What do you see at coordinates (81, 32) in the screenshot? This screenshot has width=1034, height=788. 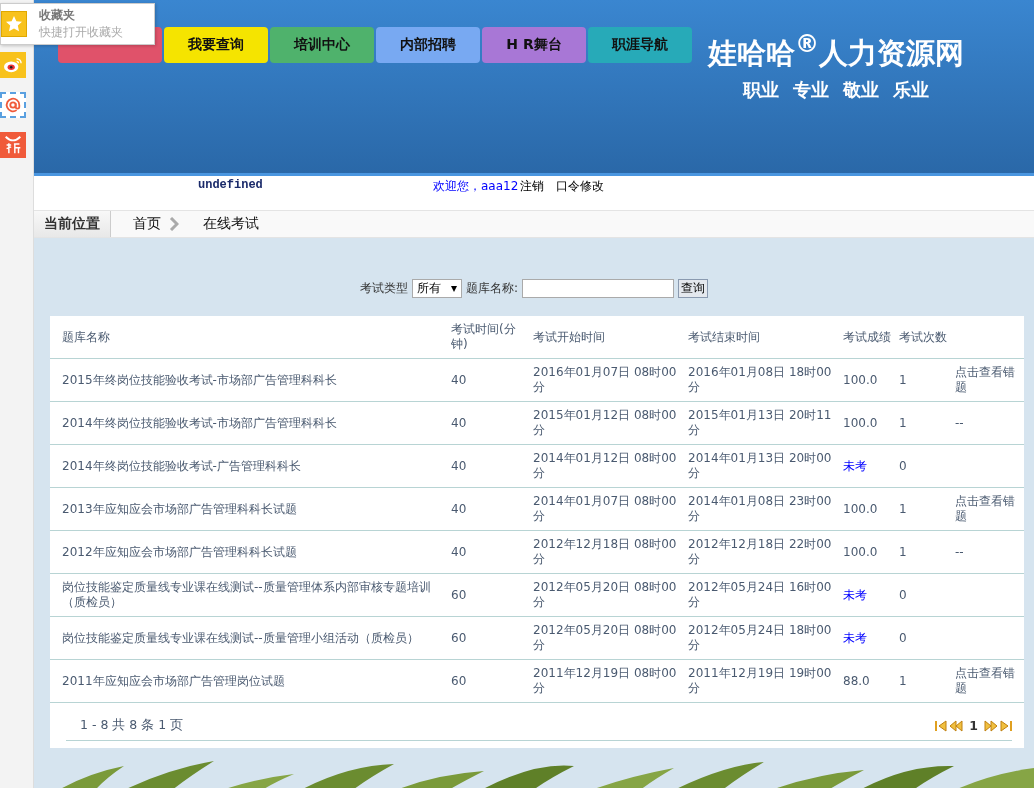 I see `popup-subtitle: 快捷打开收藏夹` at bounding box center [81, 32].